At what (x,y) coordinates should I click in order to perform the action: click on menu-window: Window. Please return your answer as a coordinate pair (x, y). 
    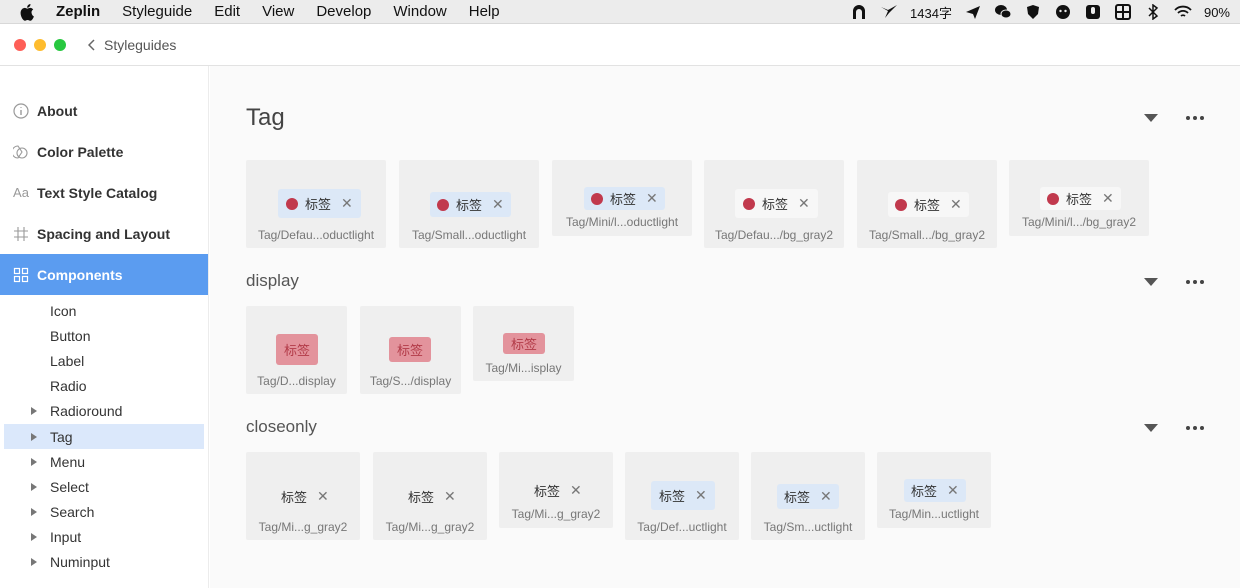
    Looking at the image, I should click on (419, 11).